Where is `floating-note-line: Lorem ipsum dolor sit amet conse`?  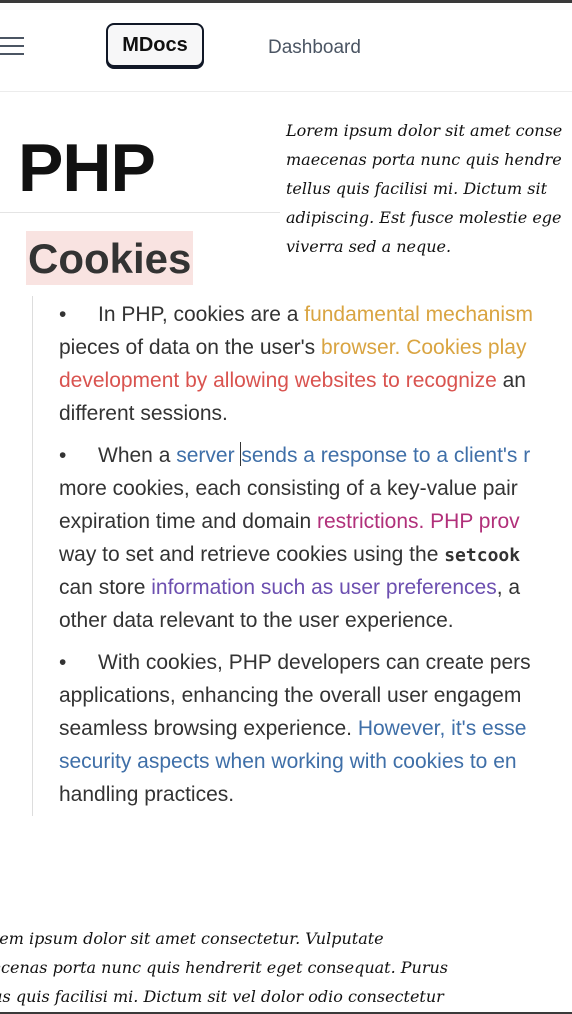 floating-note-line: Lorem ipsum dolor sit amet conse is located at coordinates (424, 130).